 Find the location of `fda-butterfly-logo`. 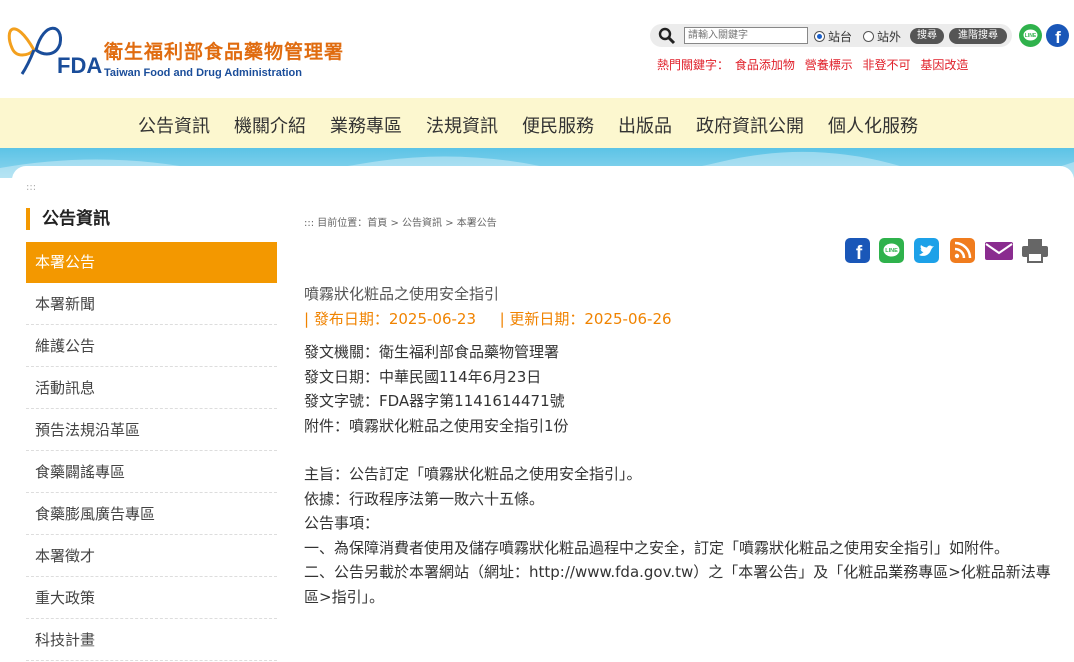

fda-butterfly-logo is located at coordinates (34, 43).